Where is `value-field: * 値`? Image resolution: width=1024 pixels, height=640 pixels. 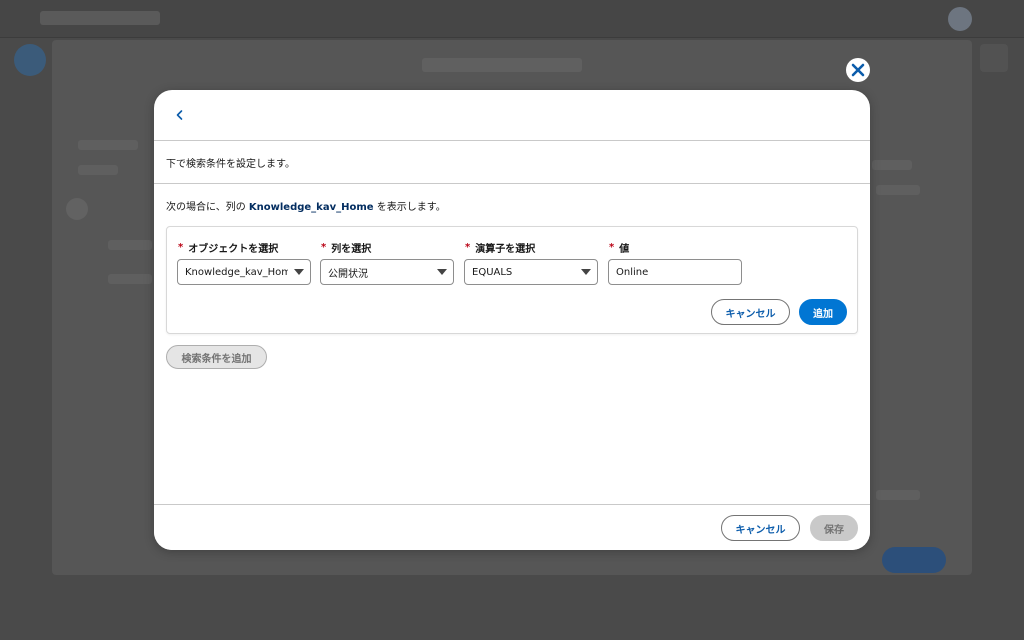 value-field: * 値 is located at coordinates (619, 247).